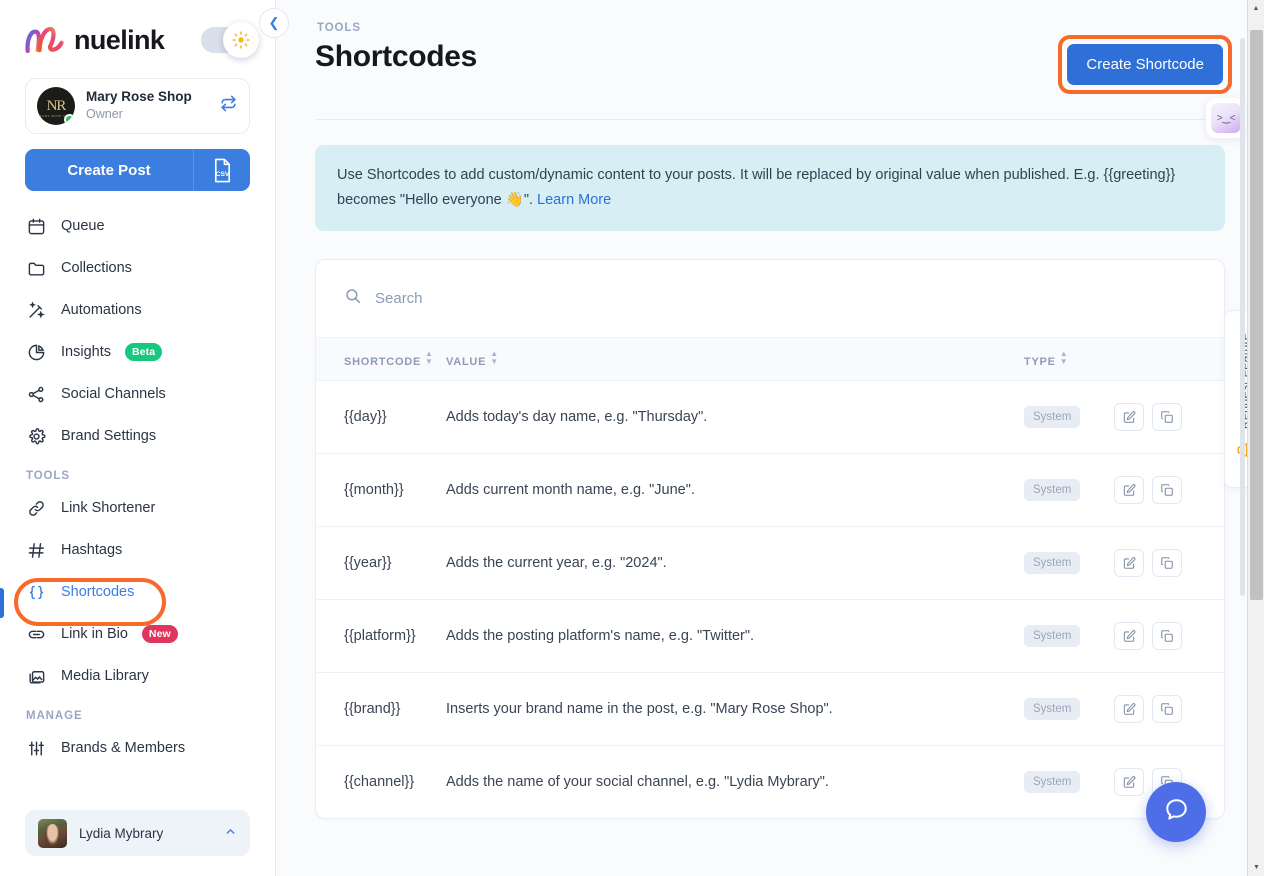  What do you see at coordinates (36, 436) in the screenshot?
I see `gear-icon` at bounding box center [36, 436].